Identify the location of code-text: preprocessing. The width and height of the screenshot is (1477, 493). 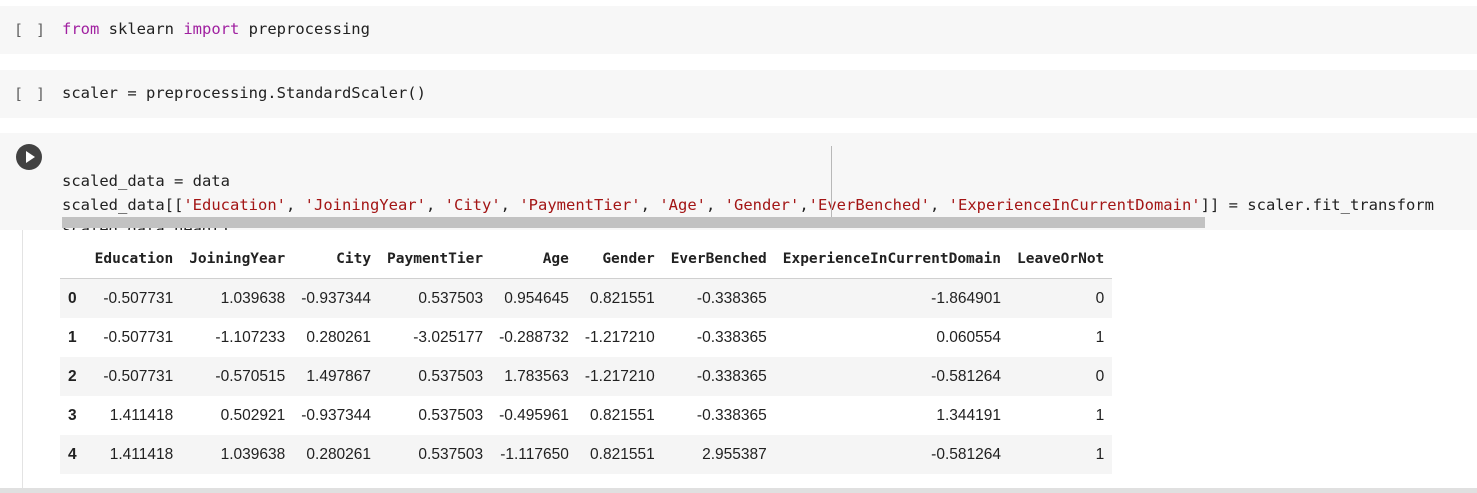
(304, 29).